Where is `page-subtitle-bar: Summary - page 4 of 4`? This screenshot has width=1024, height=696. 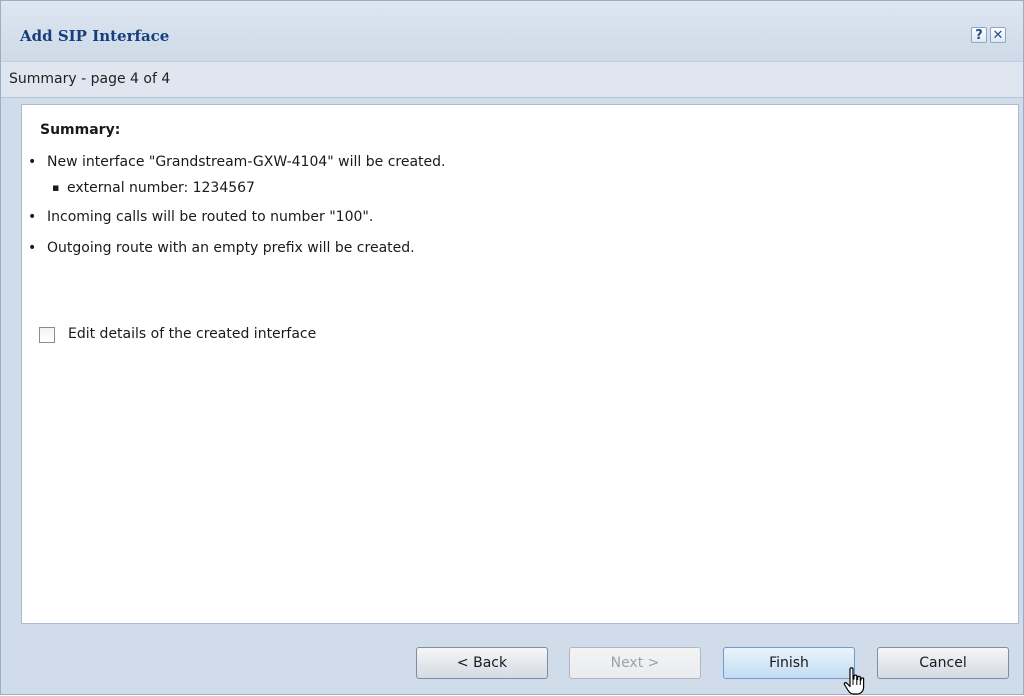 page-subtitle-bar: Summary - page 4 of 4 is located at coordinates (512, 79).